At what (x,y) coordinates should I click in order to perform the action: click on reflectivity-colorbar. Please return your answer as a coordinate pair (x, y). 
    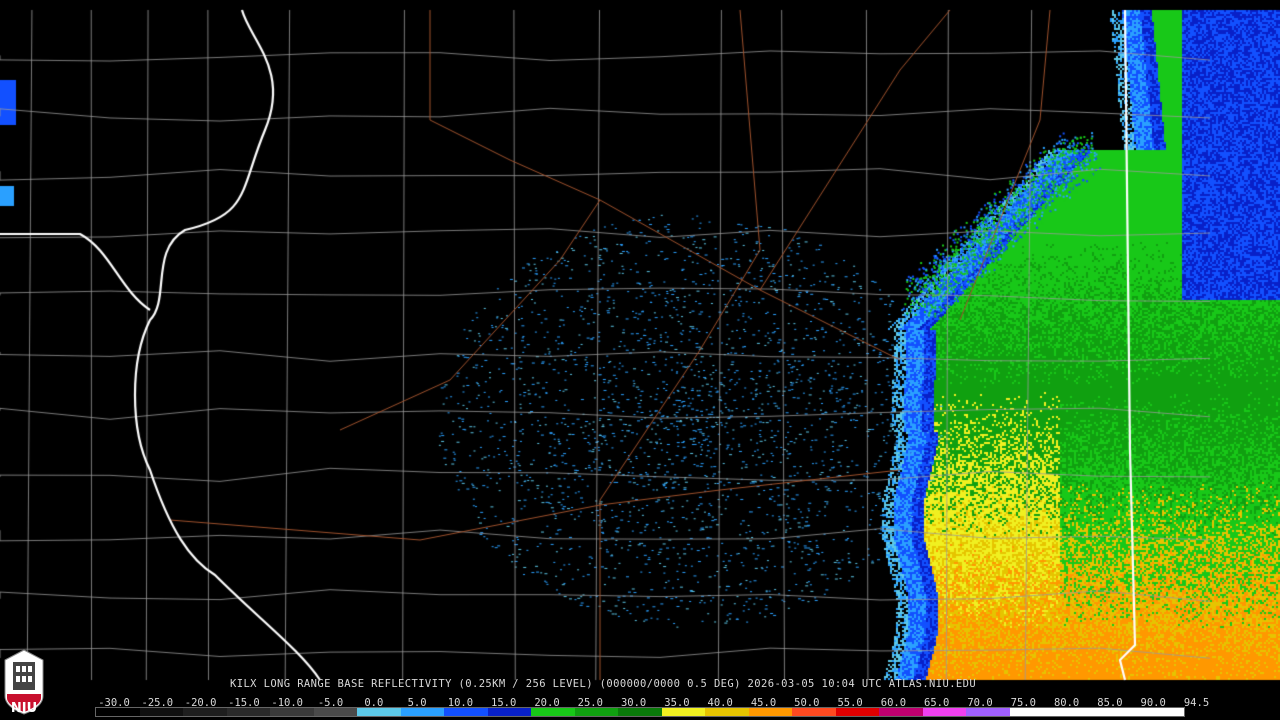
    Looking at the image, I should click on (640, 712).